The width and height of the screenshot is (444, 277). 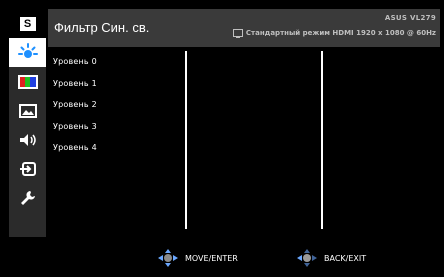 I want to click on sidebar-item-color, so click(x=27, y=81).